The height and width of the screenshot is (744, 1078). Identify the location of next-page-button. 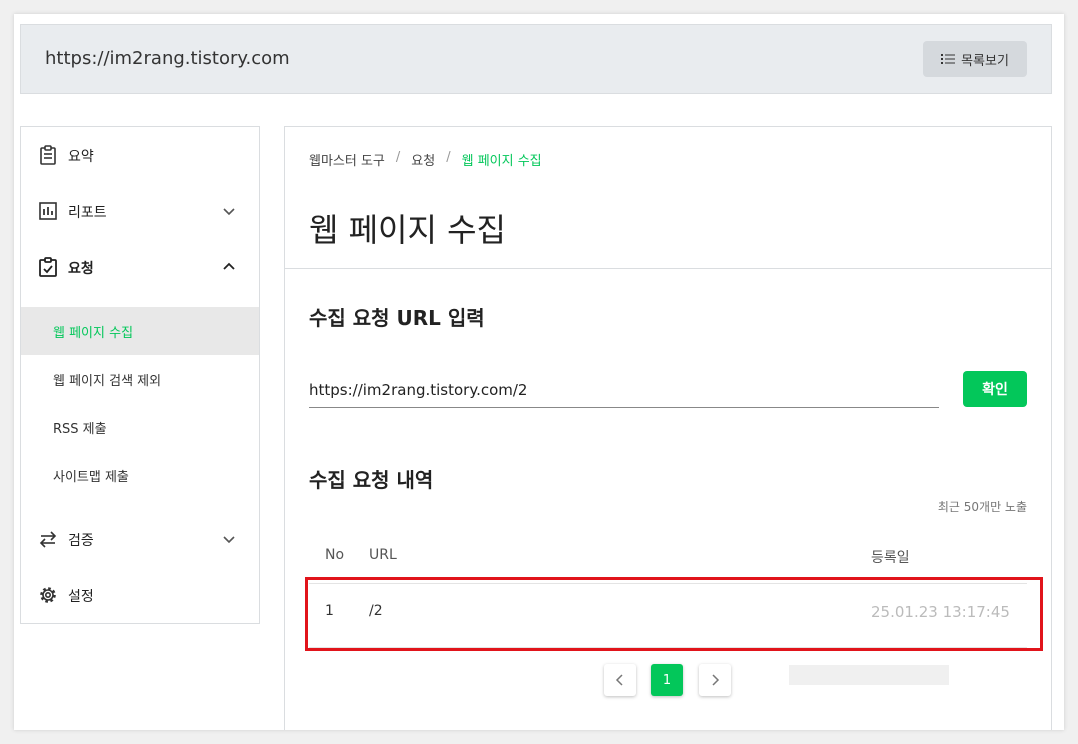
(715, 680).